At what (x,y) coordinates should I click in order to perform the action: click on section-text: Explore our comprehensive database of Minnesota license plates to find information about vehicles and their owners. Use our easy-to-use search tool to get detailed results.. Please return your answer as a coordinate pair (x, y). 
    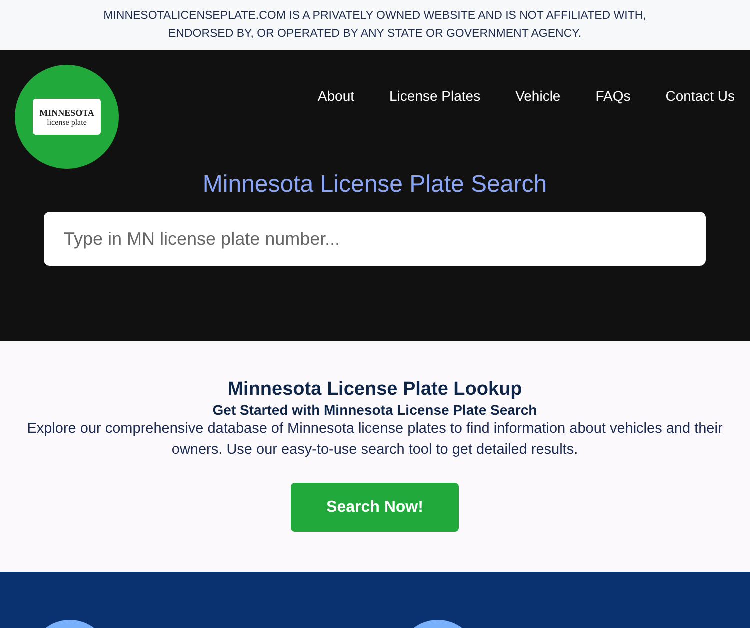
    Looking at the image, I should click on (375, 440).